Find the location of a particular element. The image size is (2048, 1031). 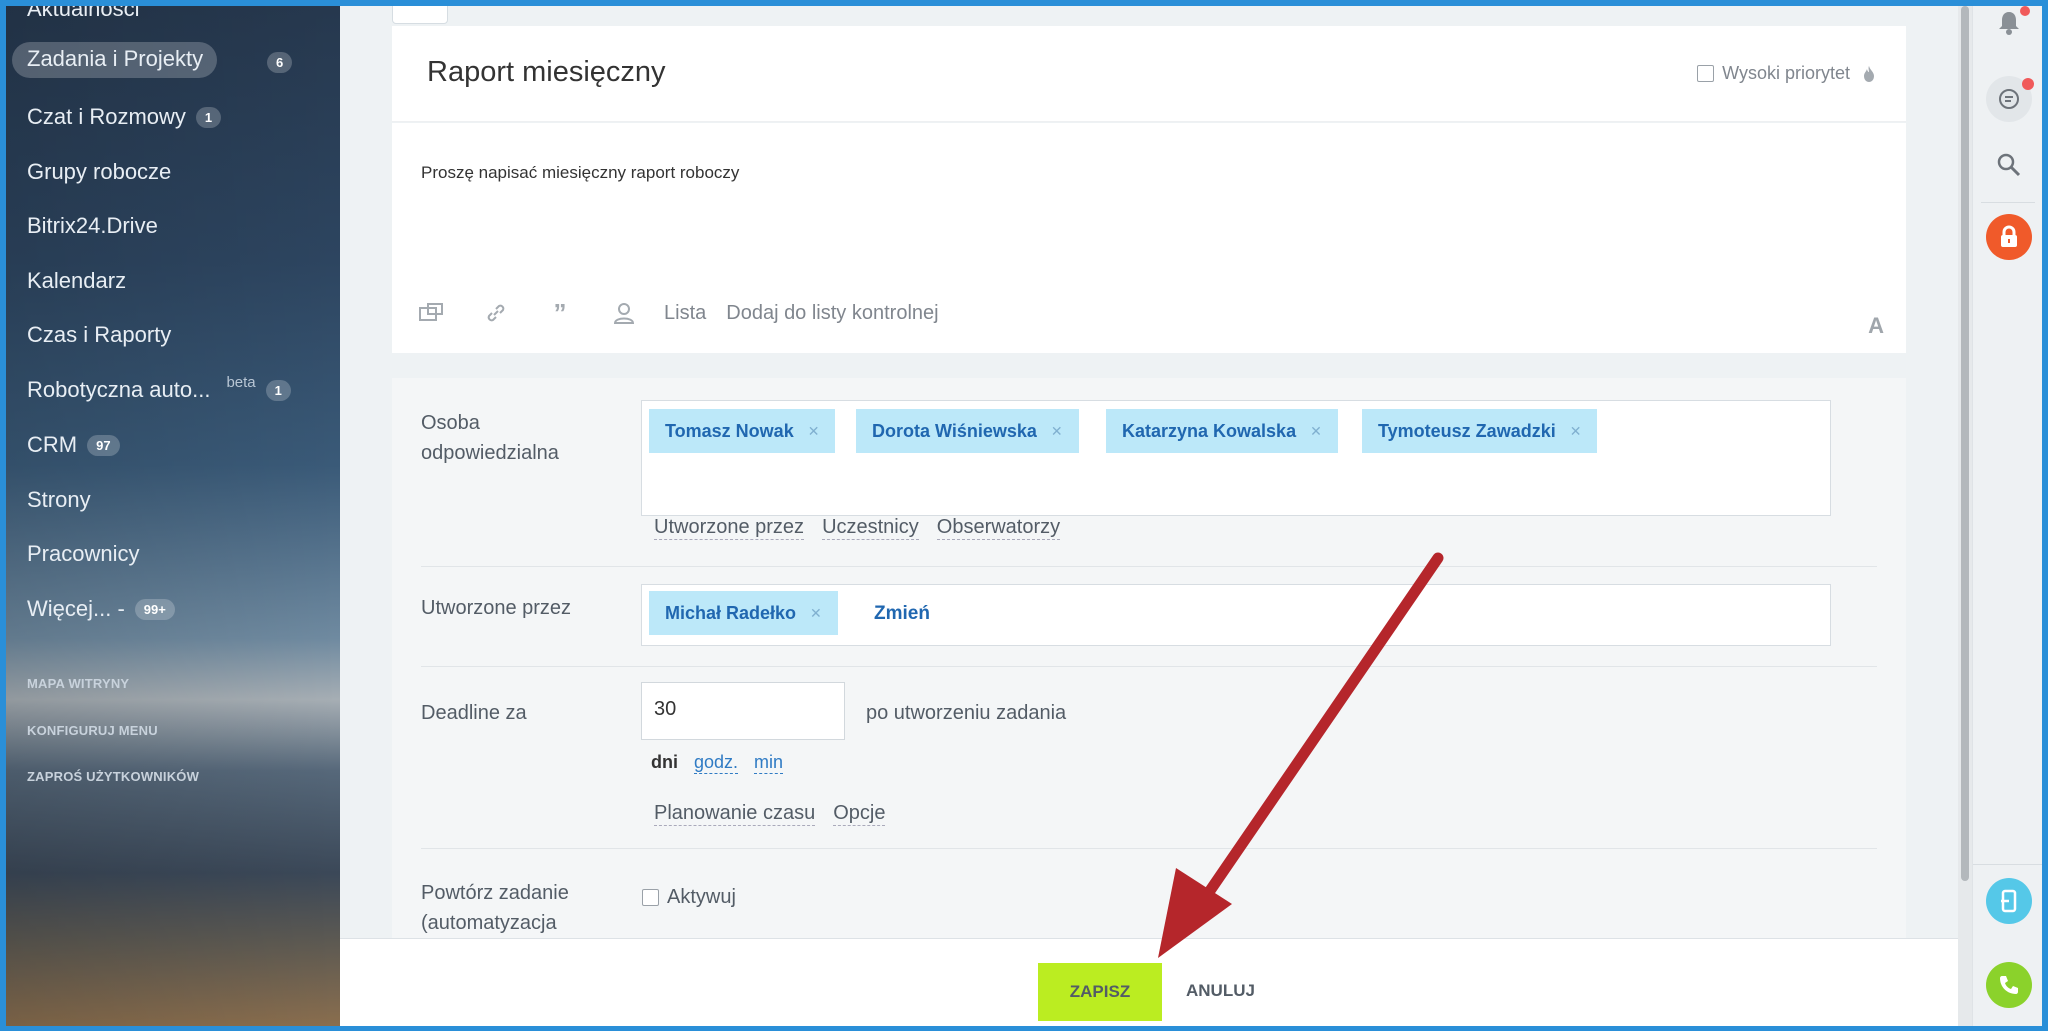

deadline-links: Planowanie czasu Opcje is located at coordinates (778, 814).